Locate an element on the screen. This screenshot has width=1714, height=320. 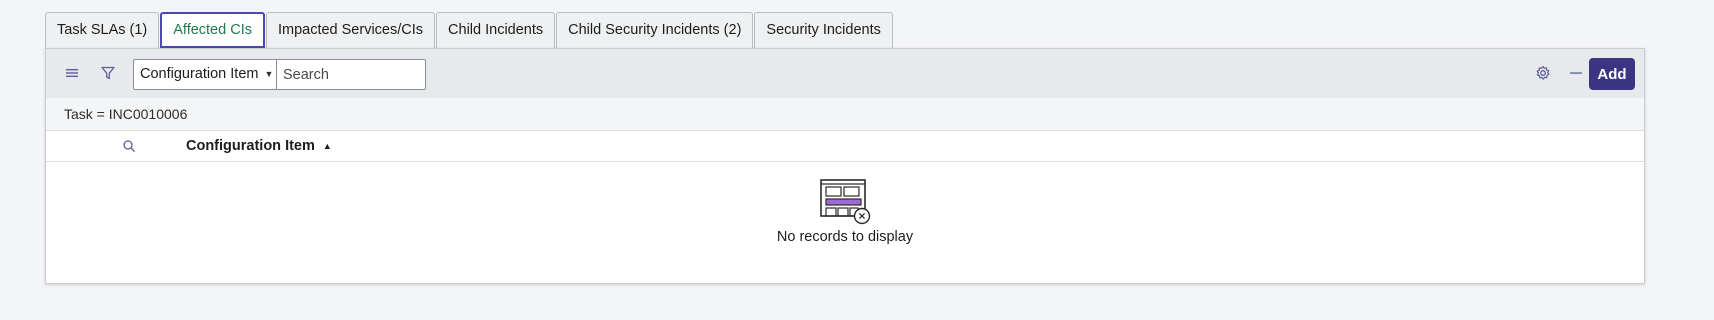
tab-security-incidents: Security Incidents is located at coordinates (823, 30).